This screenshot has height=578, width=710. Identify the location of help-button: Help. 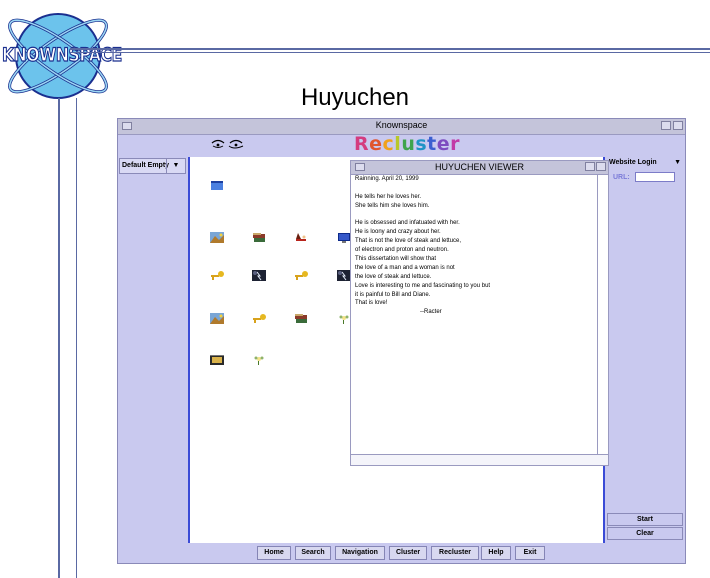
(496, 553).